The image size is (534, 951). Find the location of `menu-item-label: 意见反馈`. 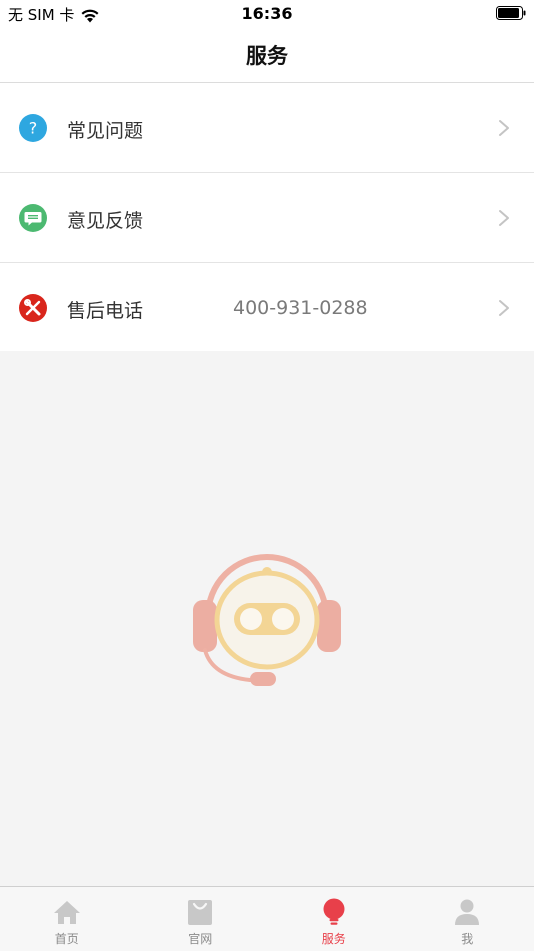

menu-item-label: 意见反馈 is located at coordinates (105, 219).